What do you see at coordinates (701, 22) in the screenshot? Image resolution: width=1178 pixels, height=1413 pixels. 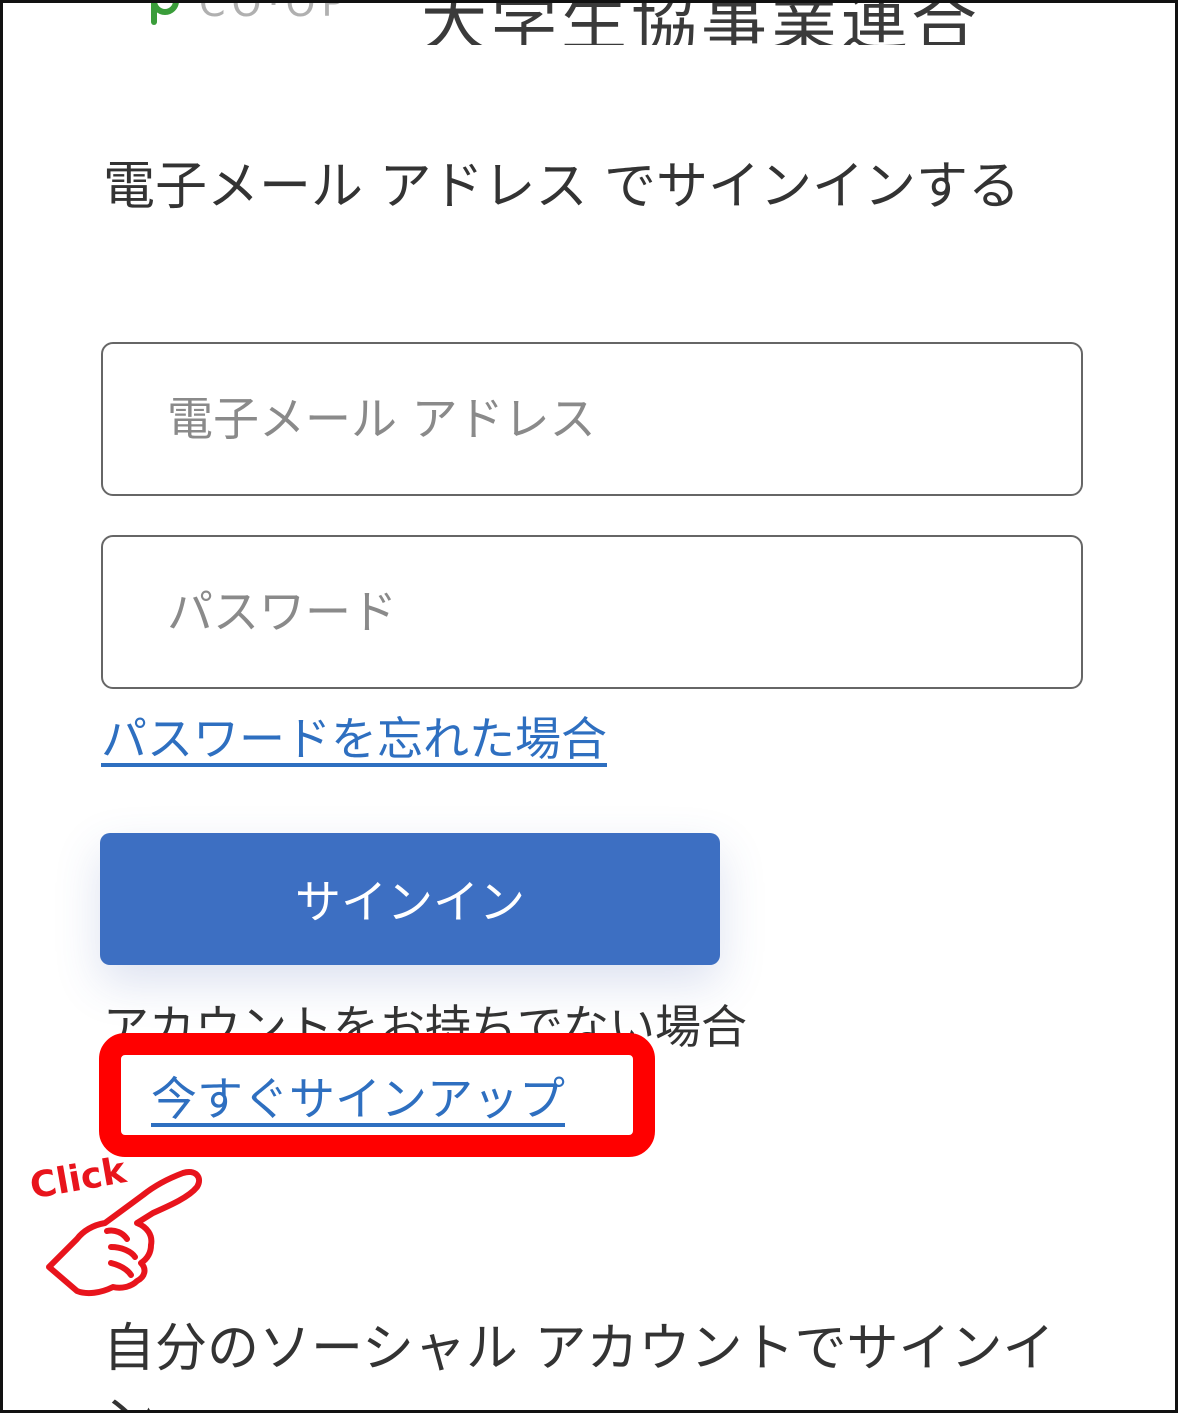 I see `organization-title: 大学生協事業連合` at bounding box center [701, 22].